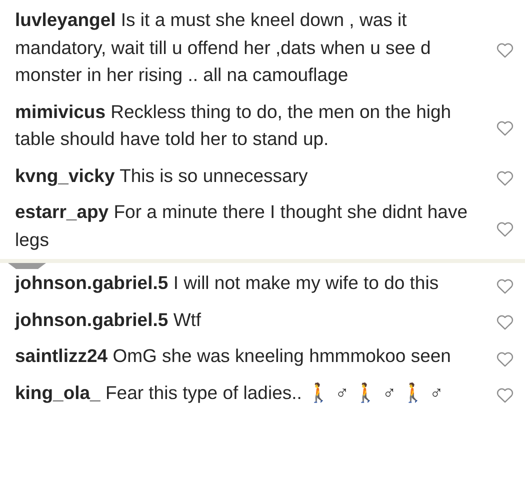 The image size is (525, 480). I want to click on comment-text: kvng_vicky This is so unnecessary, so click(162, 176).